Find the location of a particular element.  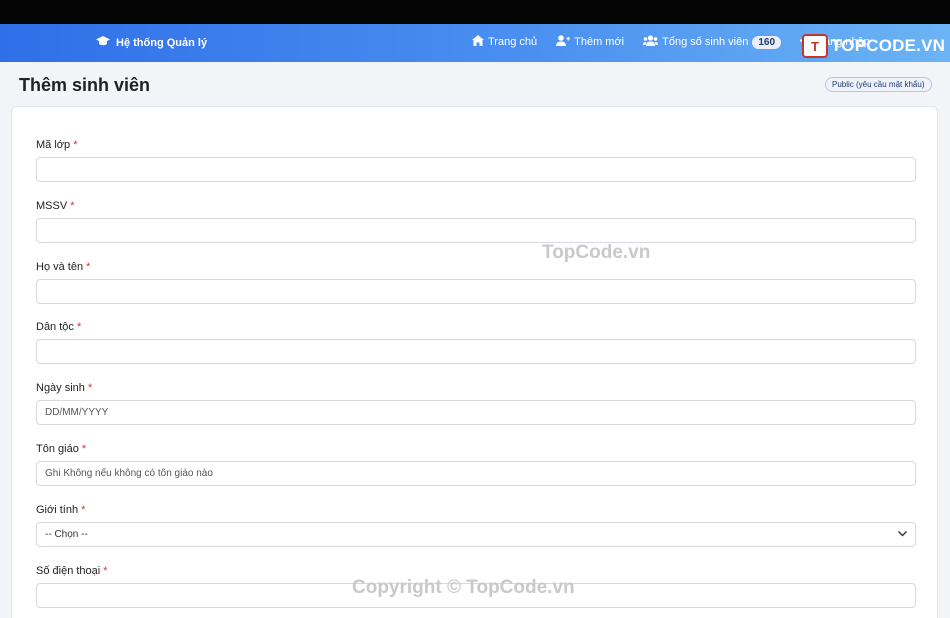

topcode-logo: T TOPCODE.VN is located at coordinates (873, 46).